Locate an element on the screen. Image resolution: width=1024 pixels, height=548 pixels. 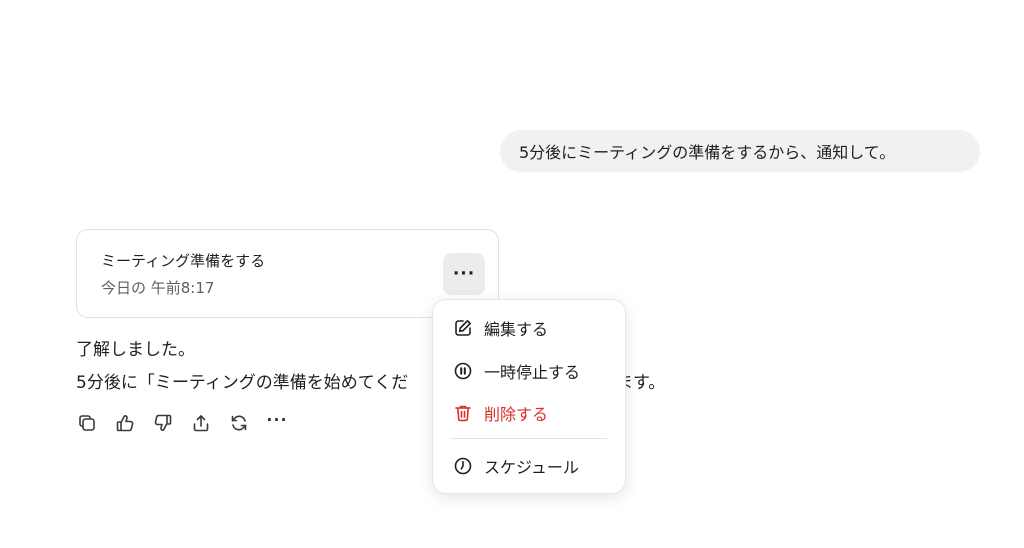
clock-icon is located at coordinates (463, 466).